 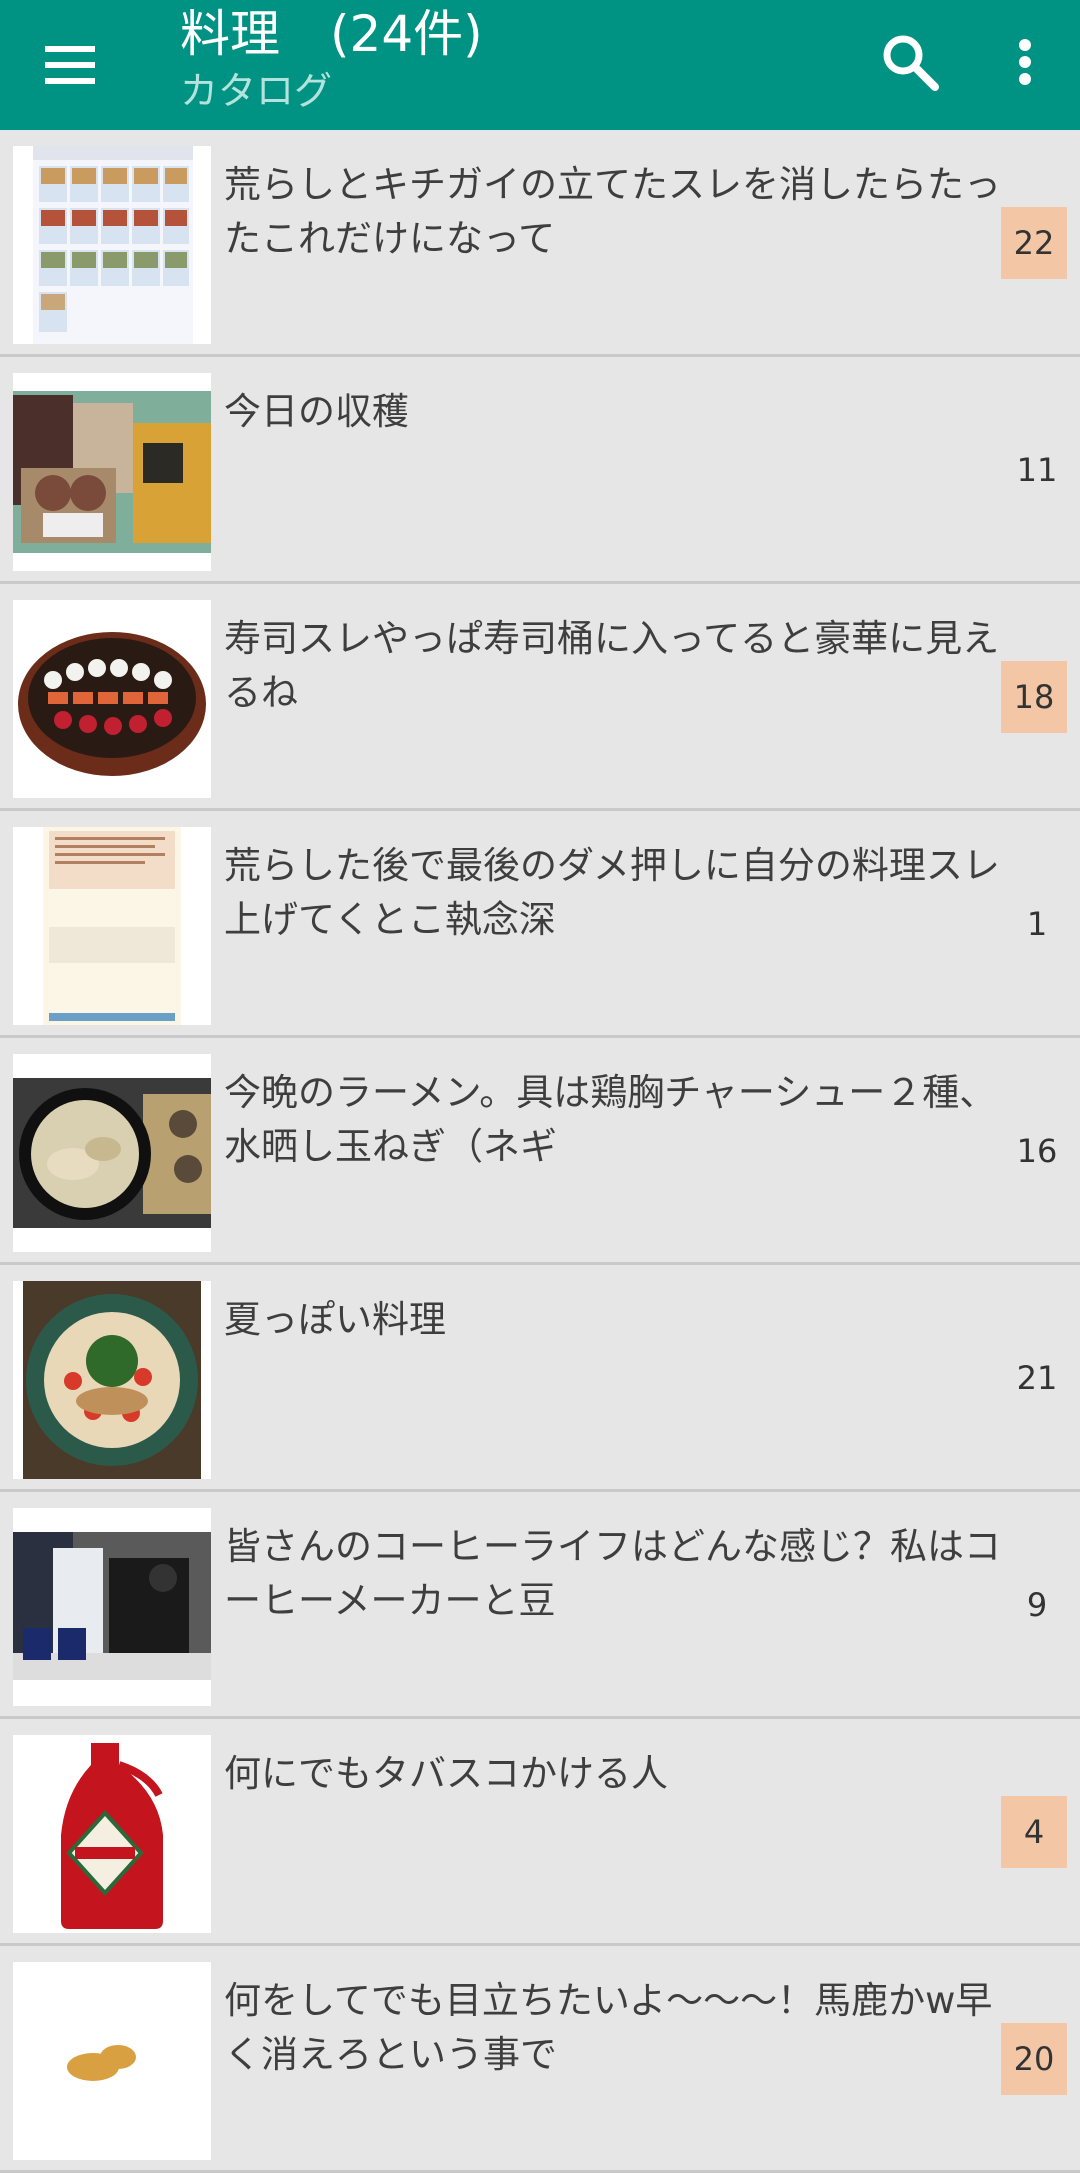 I want to click on app-bar: 料理 (24件) カタログ, so click(x=540, y=65).